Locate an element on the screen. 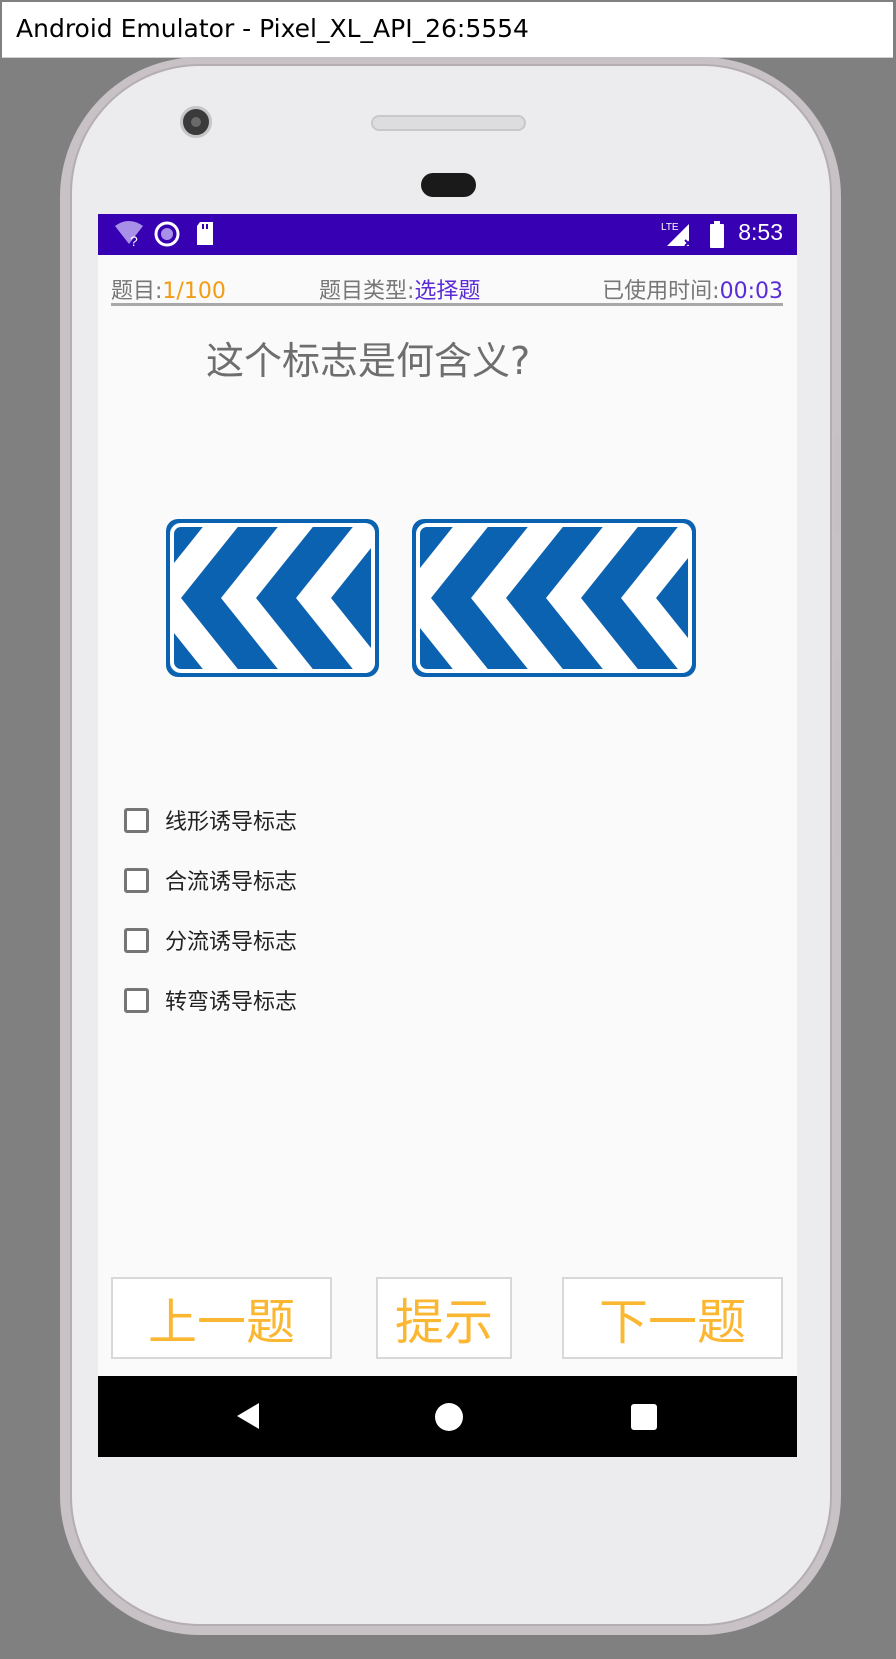  option-item: 合流诱导标志 is located at coordinates (210, 880).